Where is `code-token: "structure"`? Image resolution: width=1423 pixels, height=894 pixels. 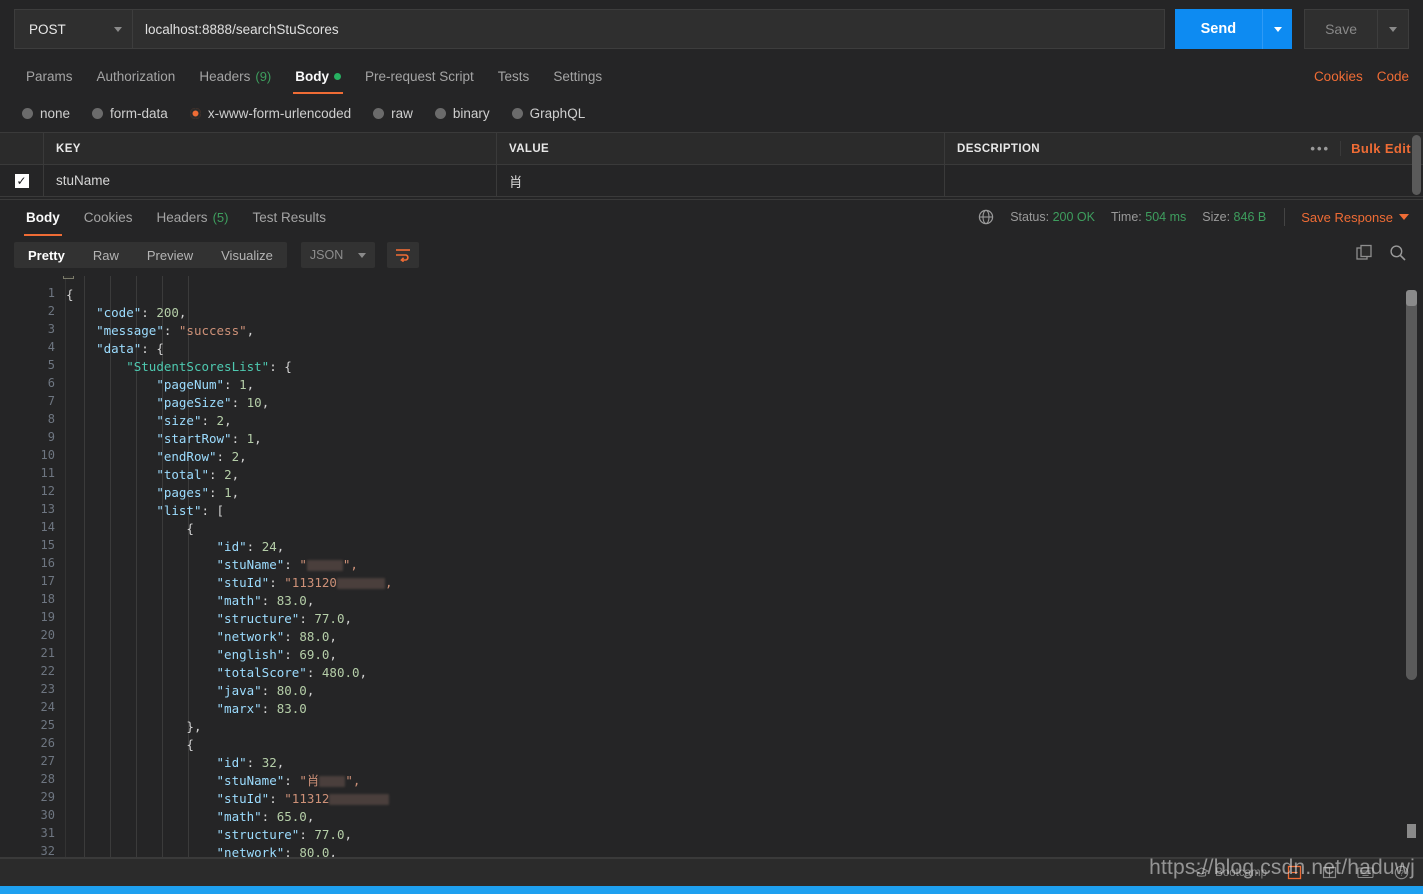
code-token: "structure" is located at coordinates (258, 618).